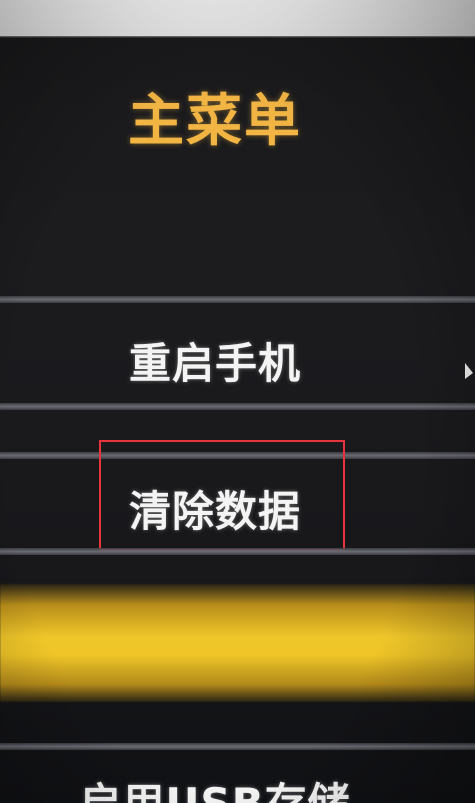  I want to click on screen-top-edge, so click(237, 18).